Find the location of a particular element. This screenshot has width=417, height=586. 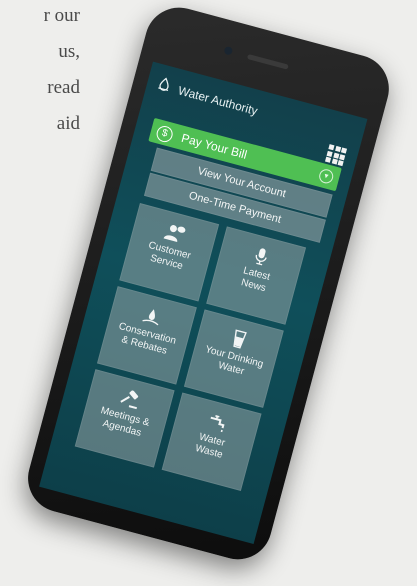

camera-icon is located at coordinates (228, 50).